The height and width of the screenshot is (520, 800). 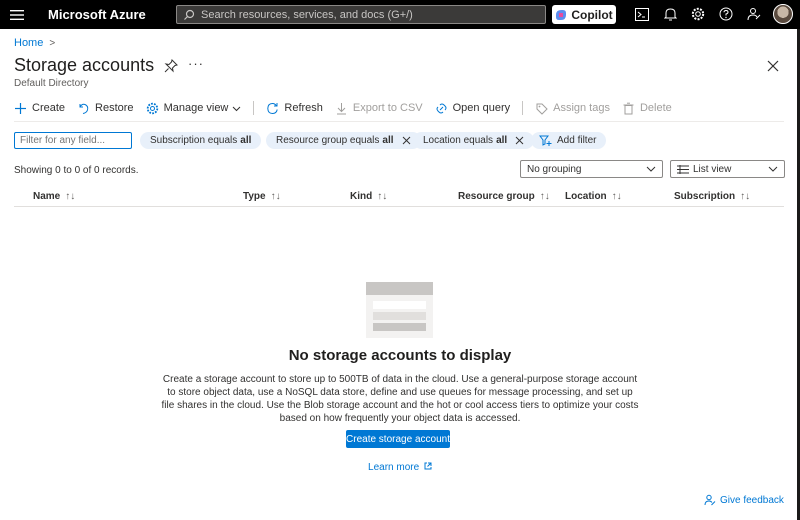 I want to click on column-header-subscription: Subscription ↑↓, so click(x=712, y=196).